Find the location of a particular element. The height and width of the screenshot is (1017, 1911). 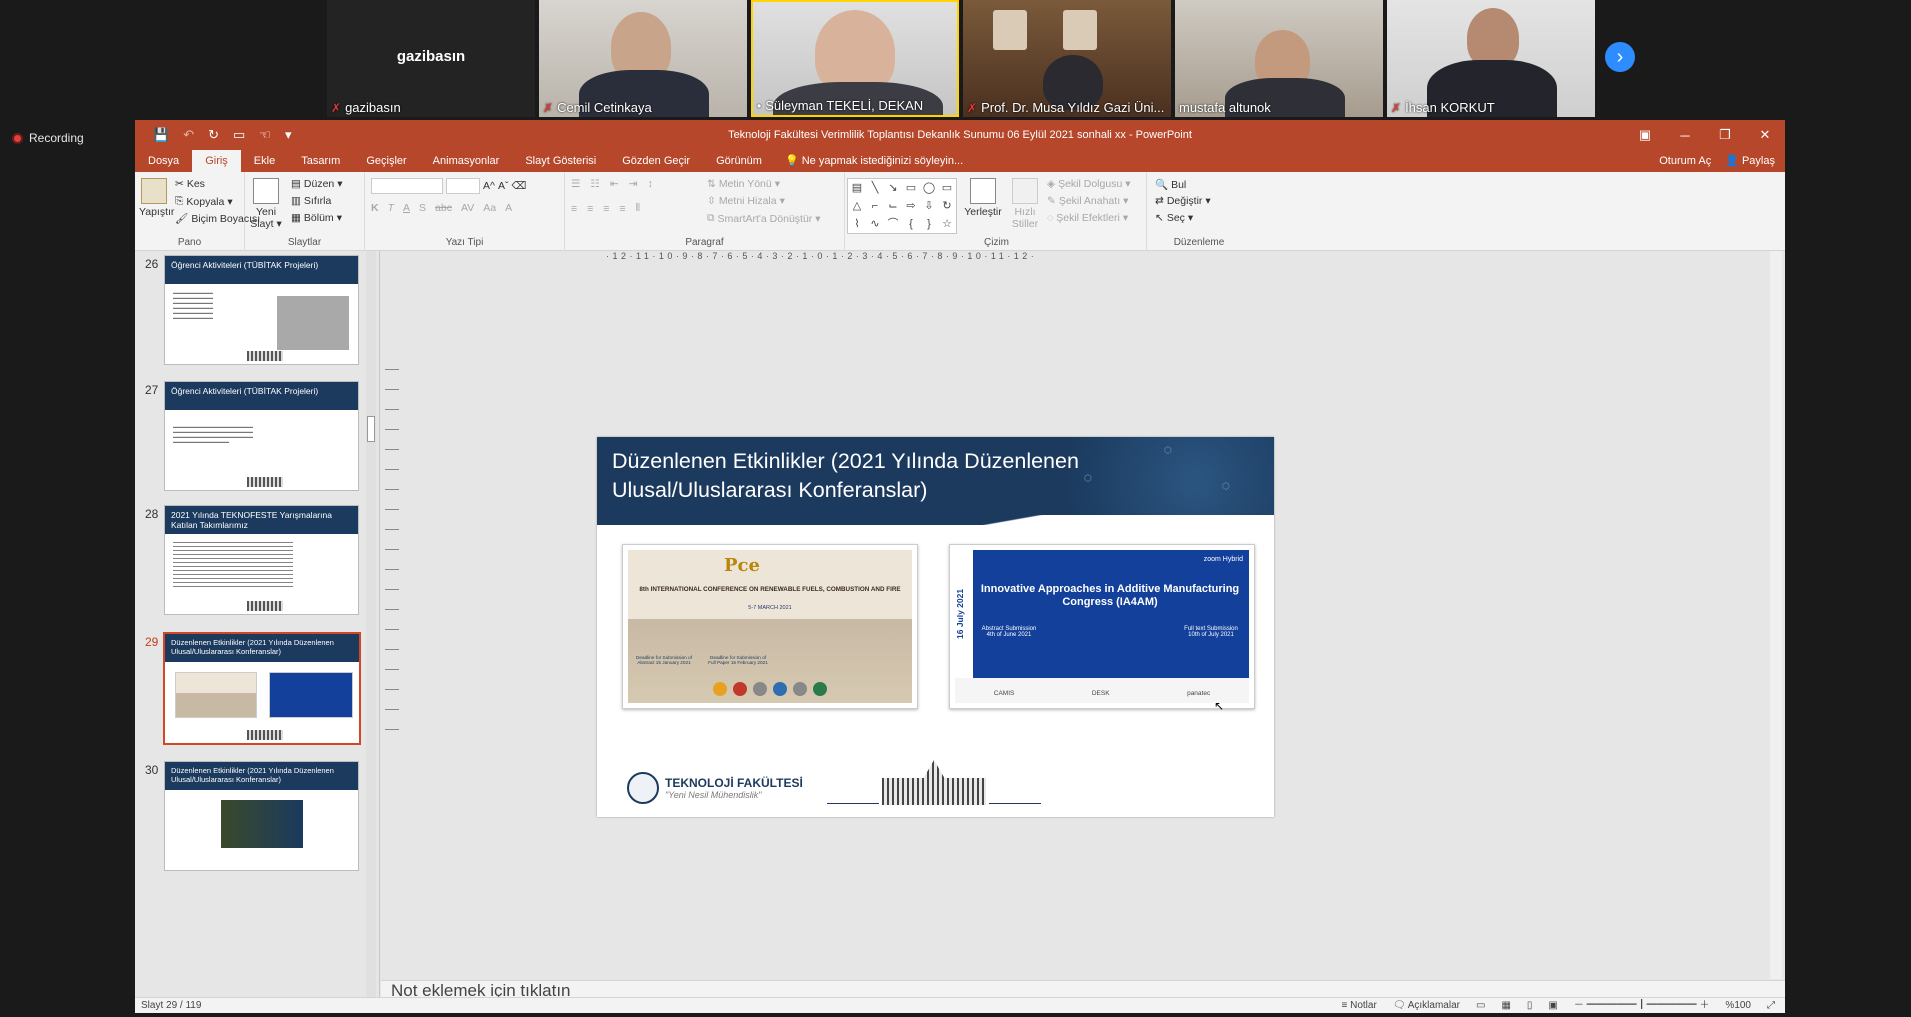

shape-outline-button: ✎ Şekil Anahatı ▾ is located at coordinates (1087, 201).